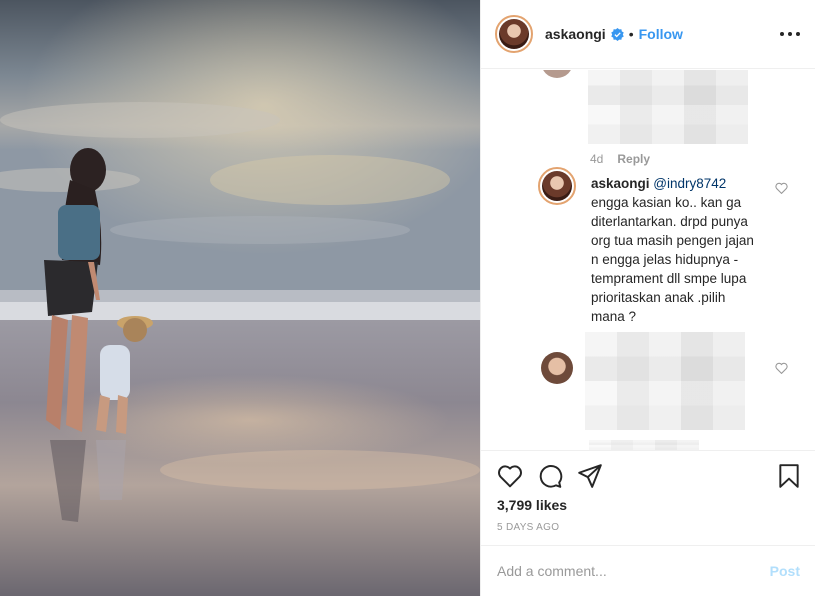 Image resolution: width=815 pixels, height=596 pixels. What do you see at coordinates (532, 505) in the screenshot?
I see `likes-count: 3,799 likes` at bounding box center [532, 505].